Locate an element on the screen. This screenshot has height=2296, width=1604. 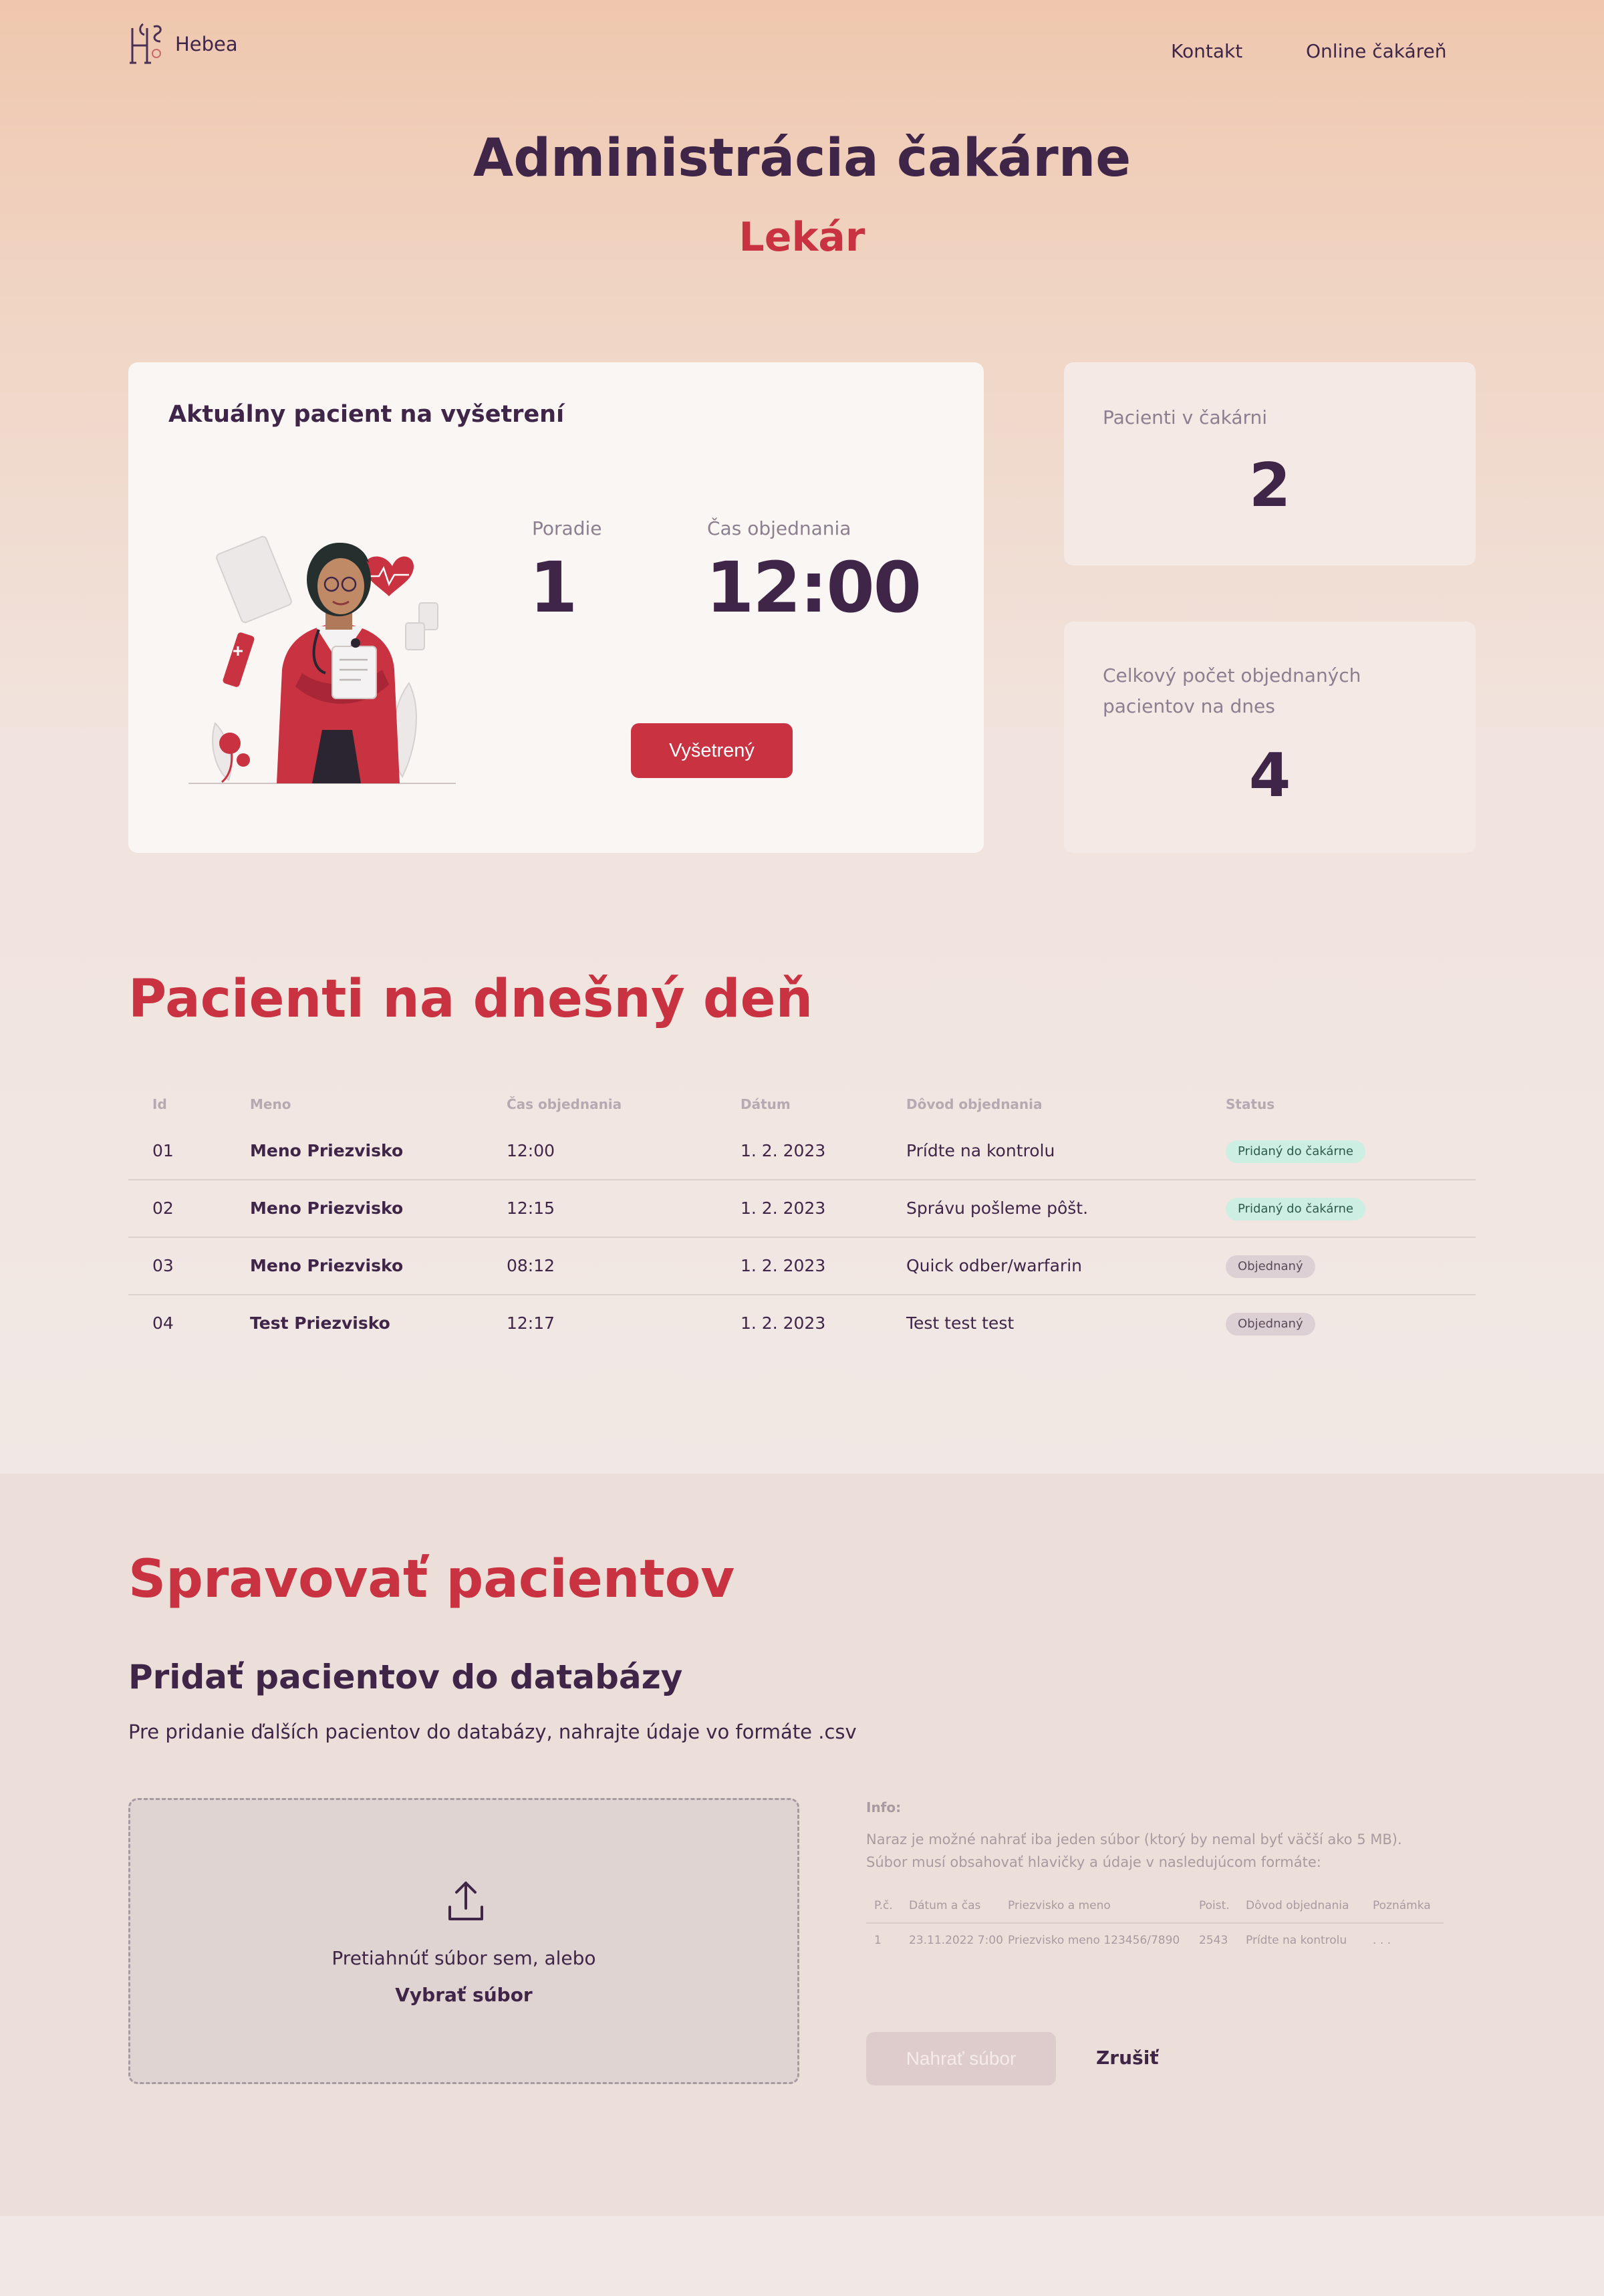
upload-file-button: Nahrať súbor is located at coordinates (961, 2058).